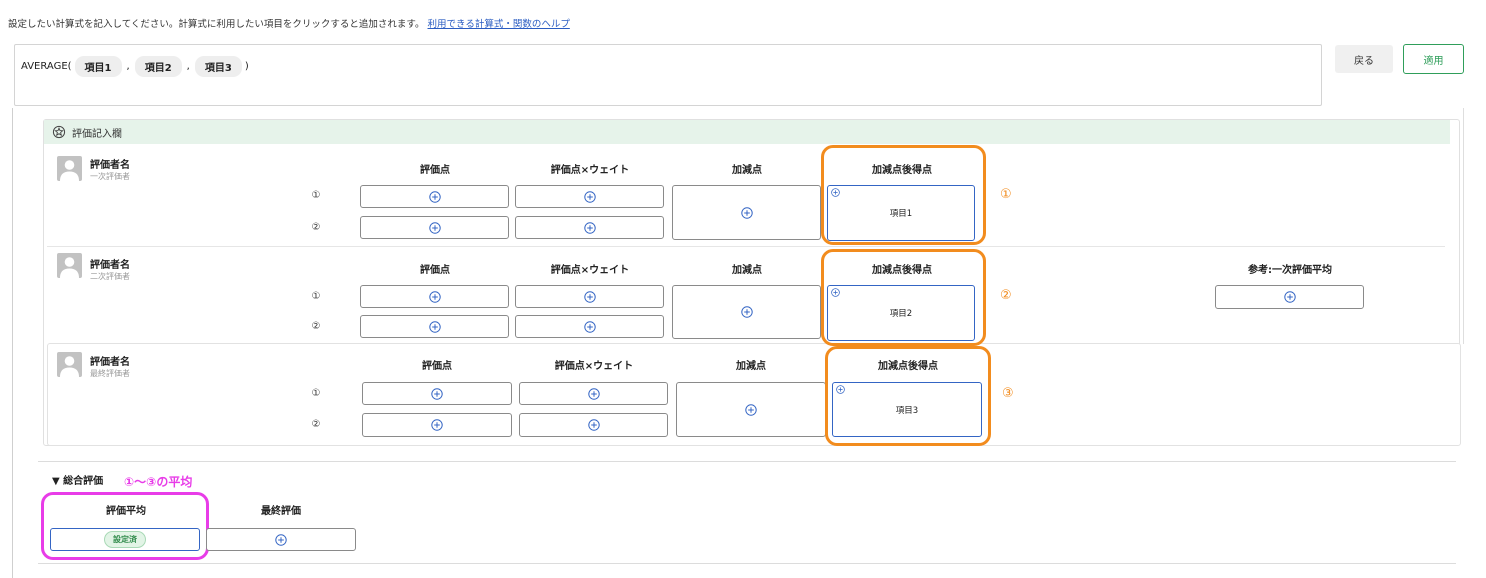  I want to click on average-annotation: ①〜③の平均, so click(158, 482).